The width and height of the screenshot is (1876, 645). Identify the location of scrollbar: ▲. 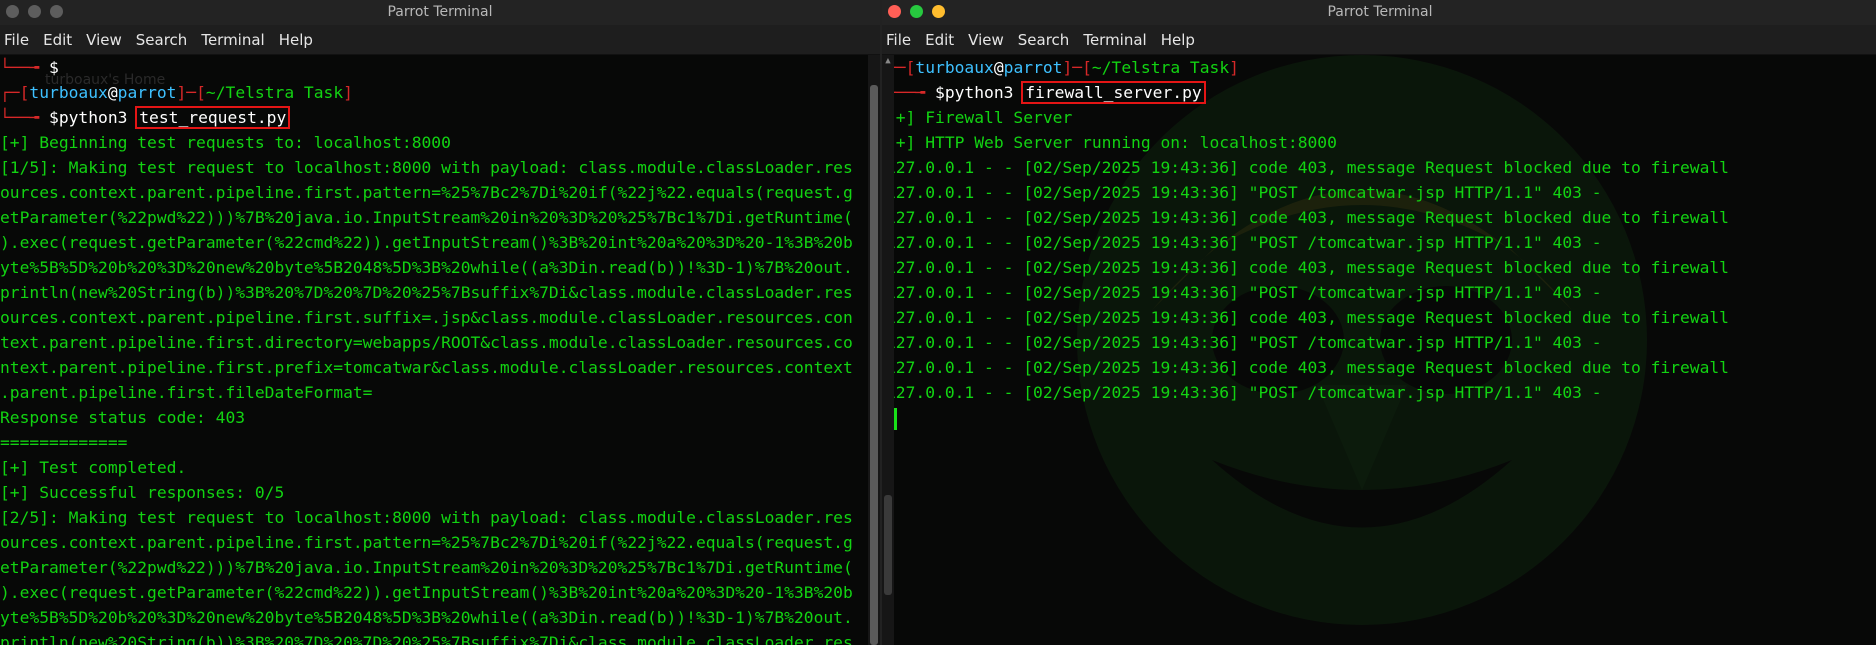
(888, 350).